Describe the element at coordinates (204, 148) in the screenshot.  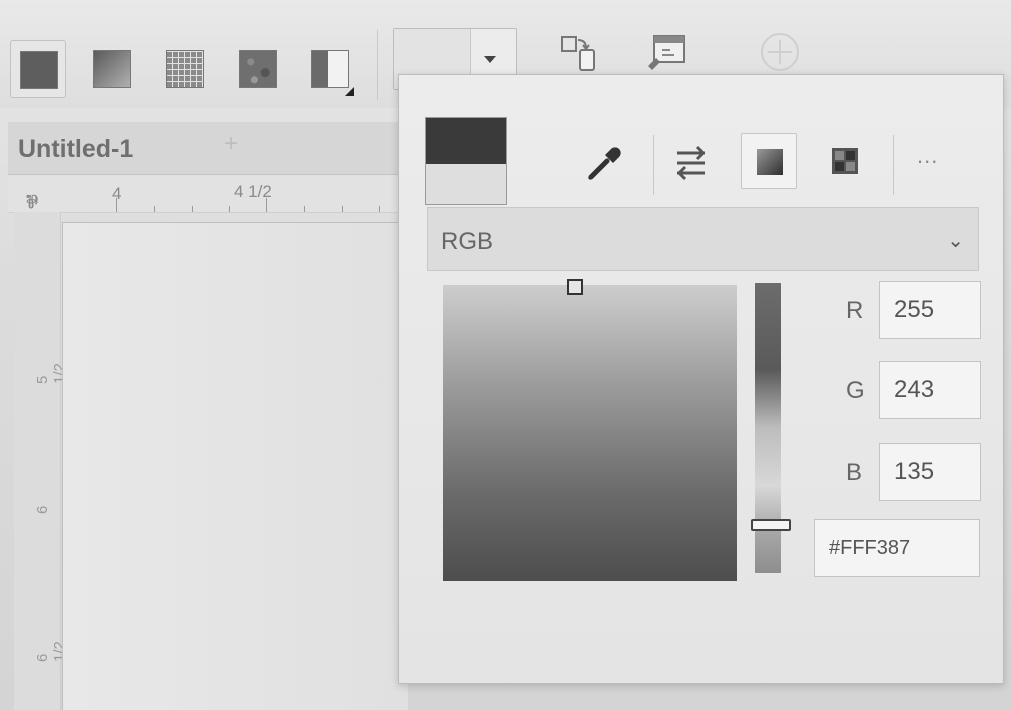
I see `document-tab: Untitled-1 +` at that location.